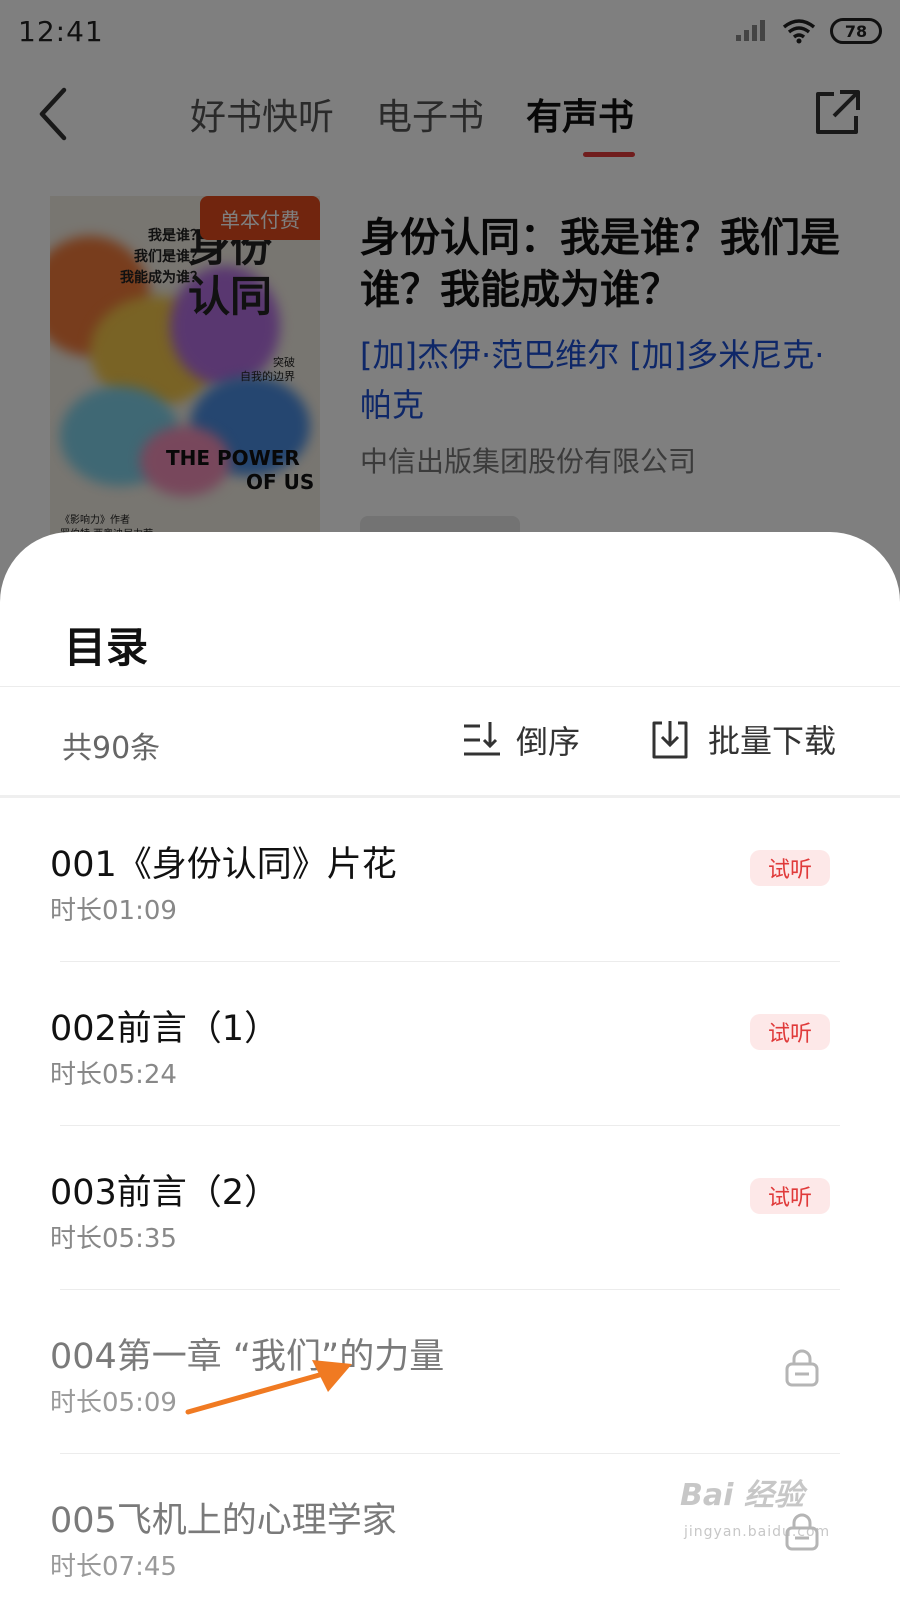 The width and height of the screenshot is (900, 1600). I want to click on sort-button: 倒序, so click(521, 740).